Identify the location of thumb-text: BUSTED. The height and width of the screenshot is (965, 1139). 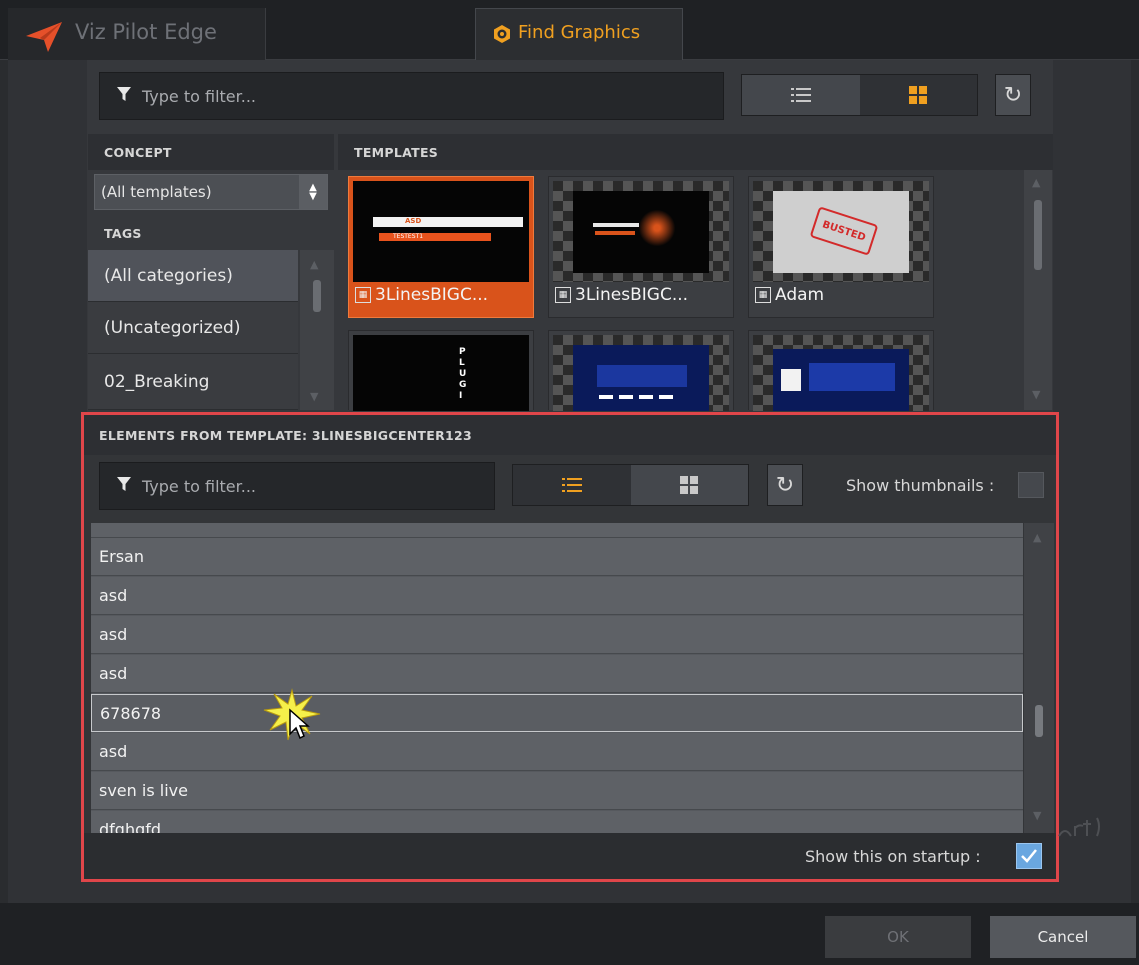
(844, 231).